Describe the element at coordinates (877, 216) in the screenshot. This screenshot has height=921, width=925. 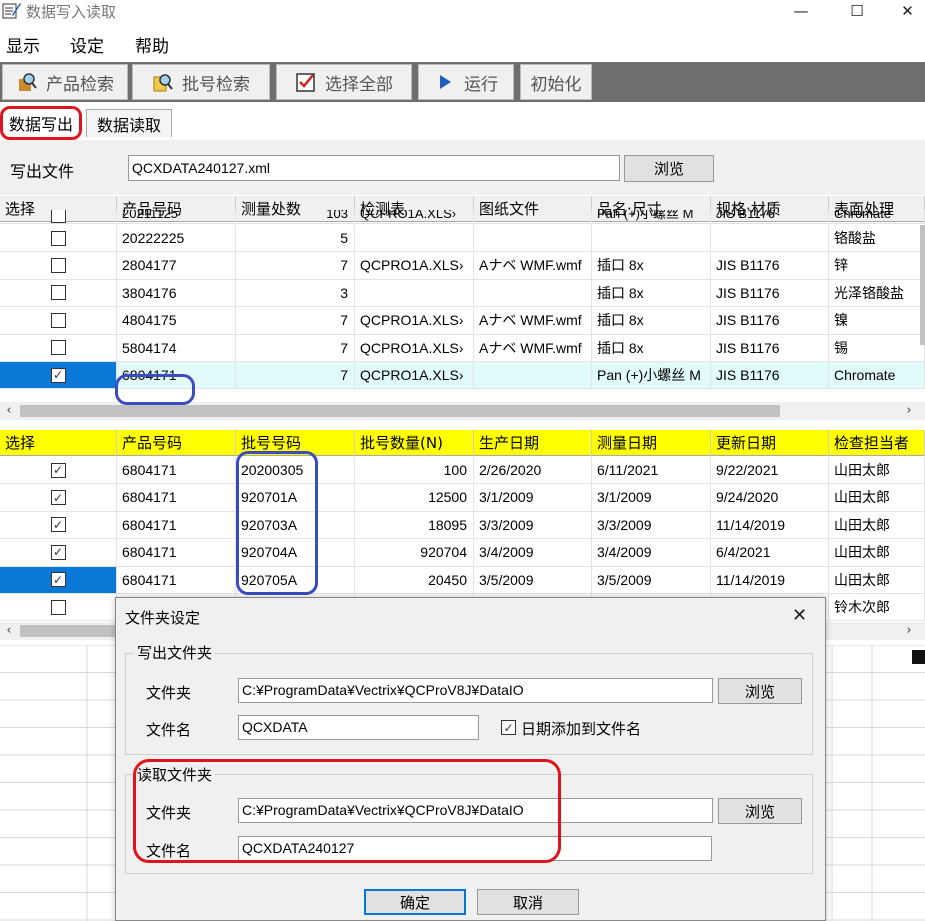
I see `cell-surface: Chromate` at that location.